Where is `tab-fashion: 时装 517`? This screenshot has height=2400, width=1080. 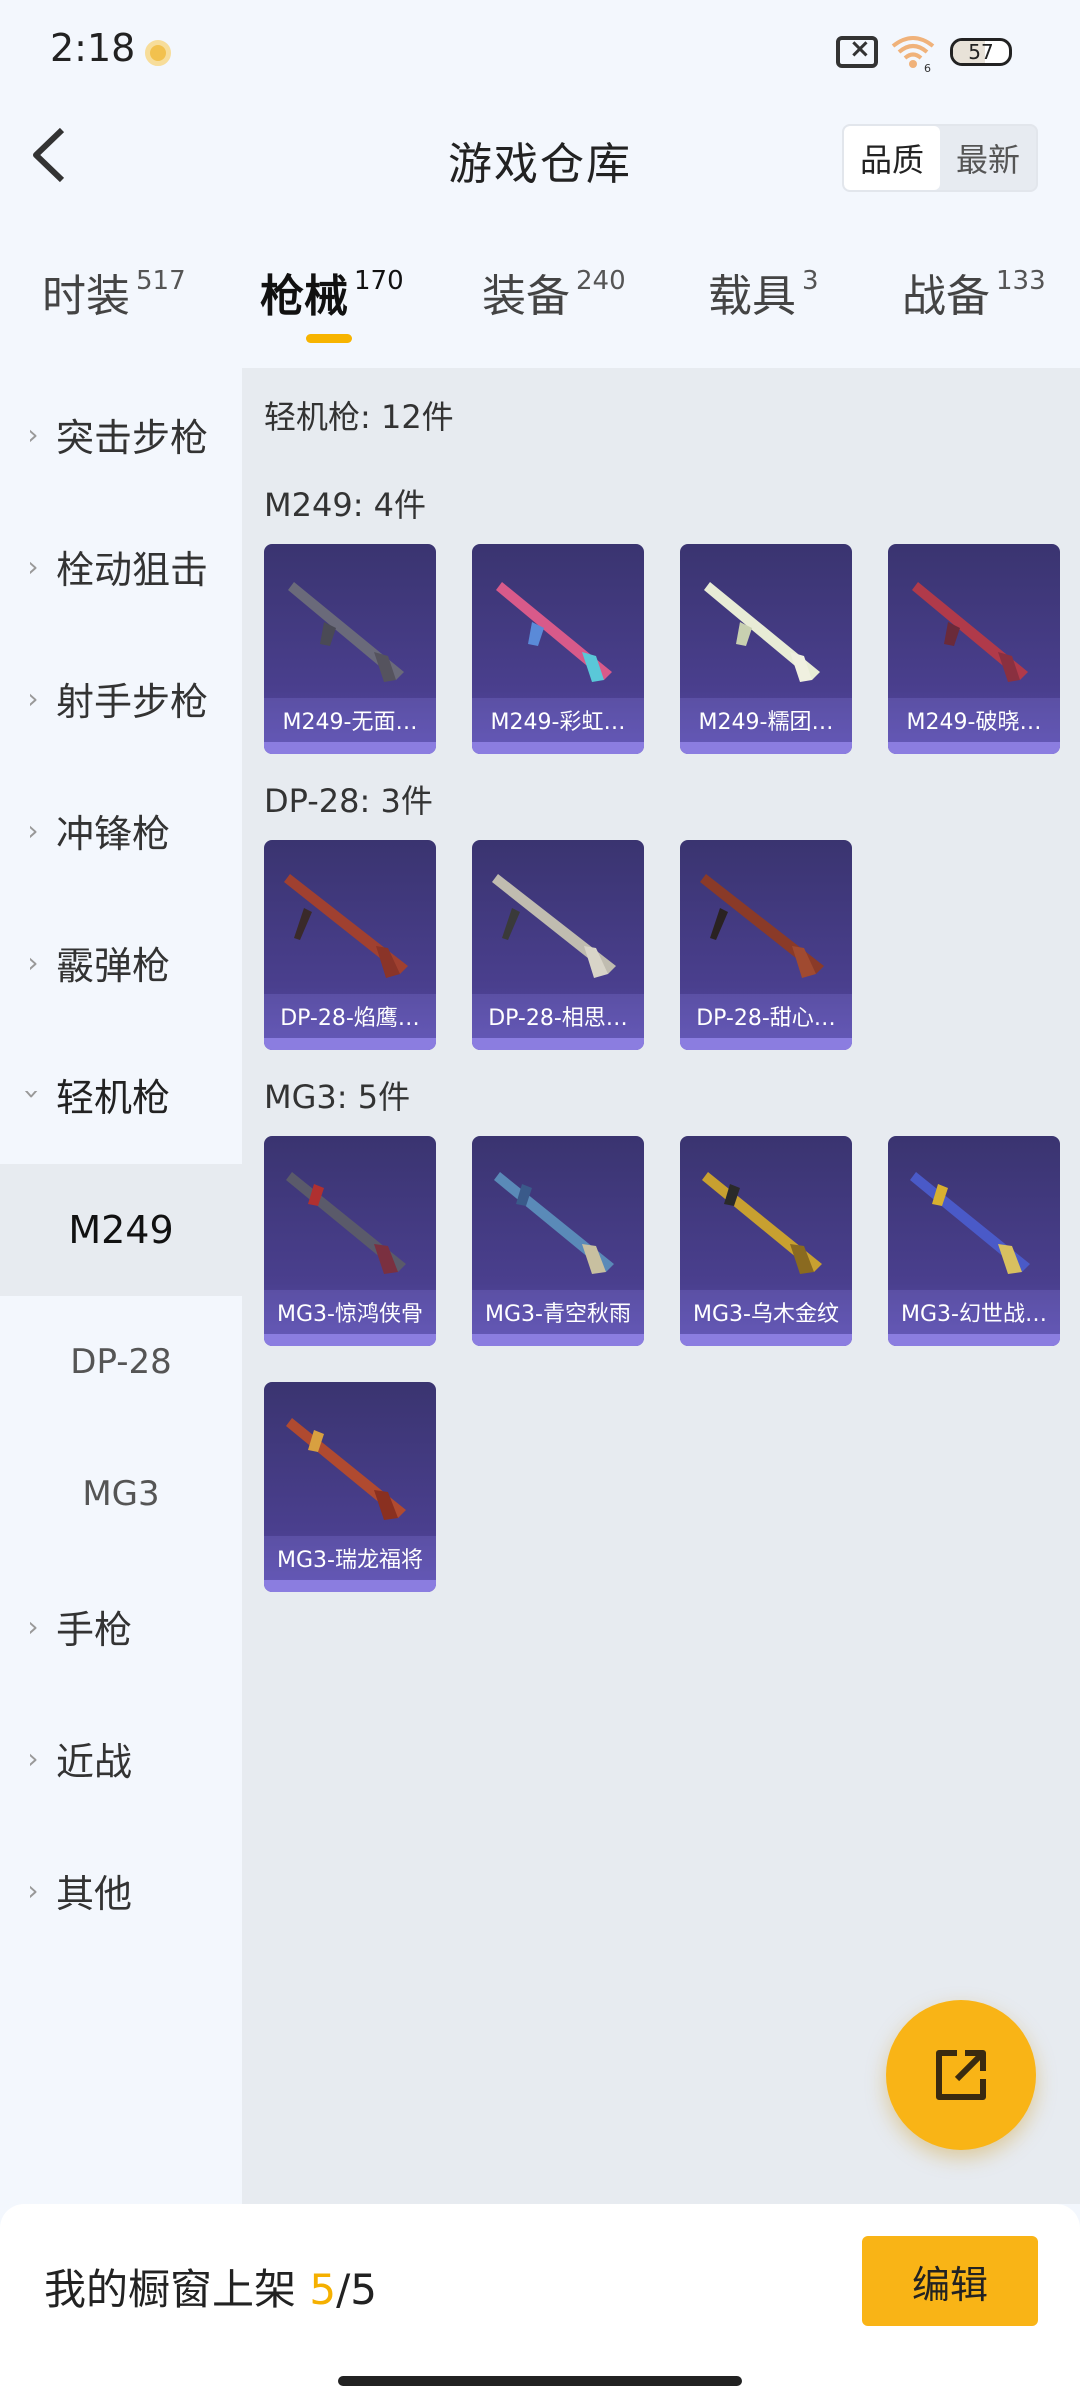 tab-fashion: 时装 517 is located at coordinates (114, 292).